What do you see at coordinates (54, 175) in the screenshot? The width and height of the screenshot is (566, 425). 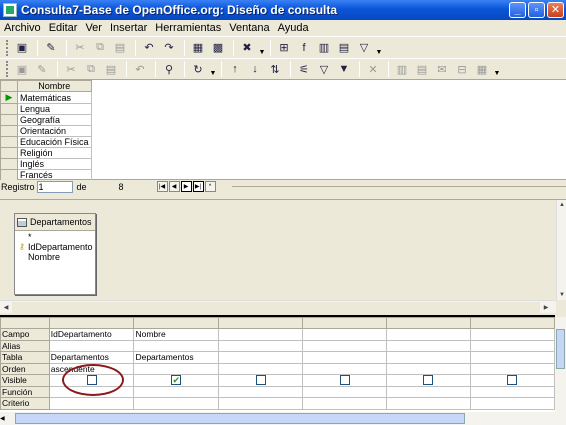 I see `grid-cell: Francés` at bounding box center [54, 175].